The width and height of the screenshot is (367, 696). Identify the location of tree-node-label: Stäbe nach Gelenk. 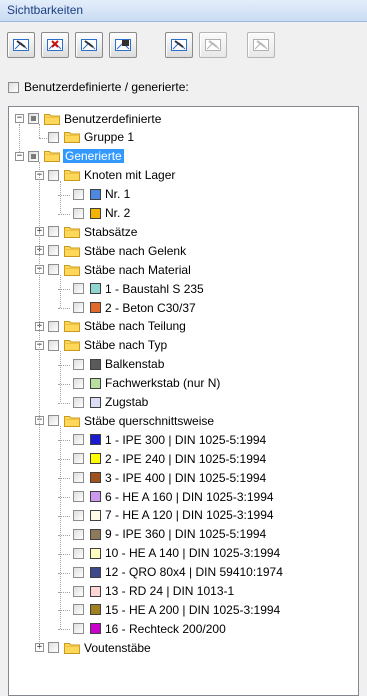
(135, 250).